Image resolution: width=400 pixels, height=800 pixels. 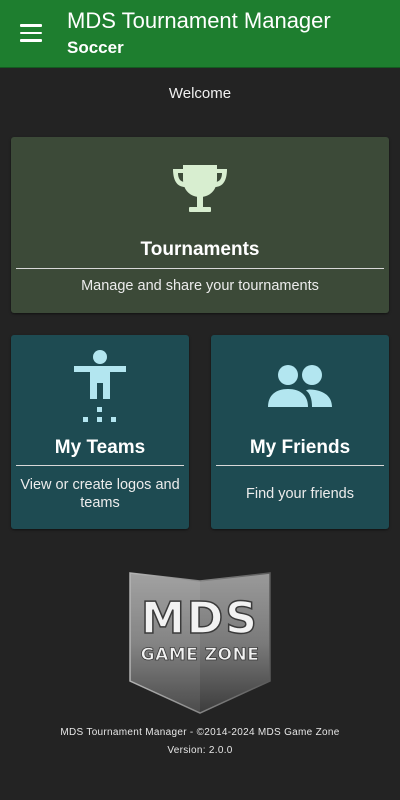 What do you see at coordinates (200, 618) in the screenshot?
I see `logo-text-mds: MDS` at bounding box center [200, 618].